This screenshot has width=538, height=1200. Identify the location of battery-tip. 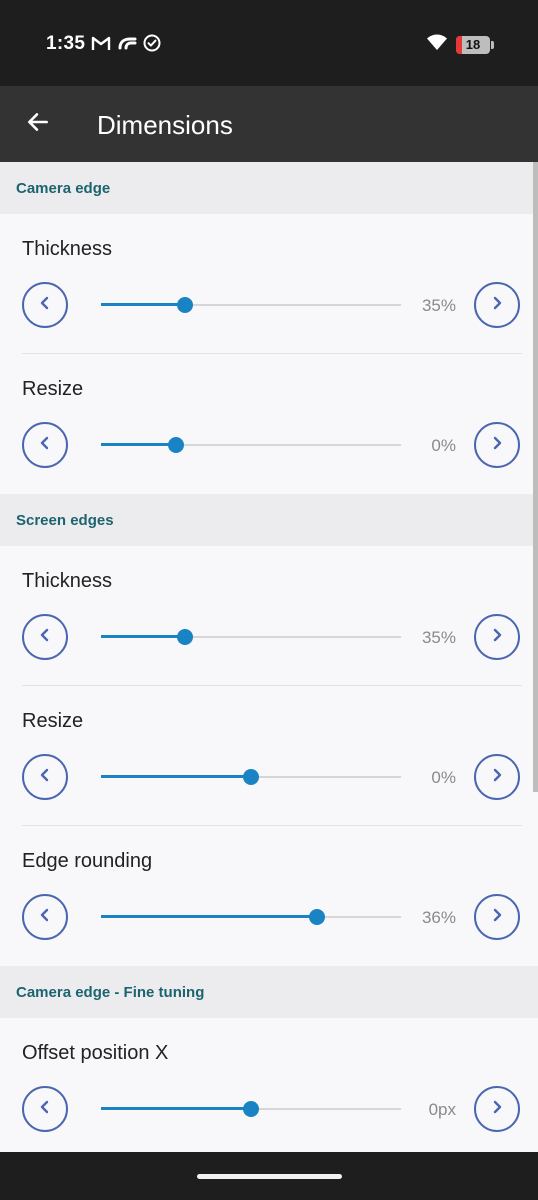
(492, 44).